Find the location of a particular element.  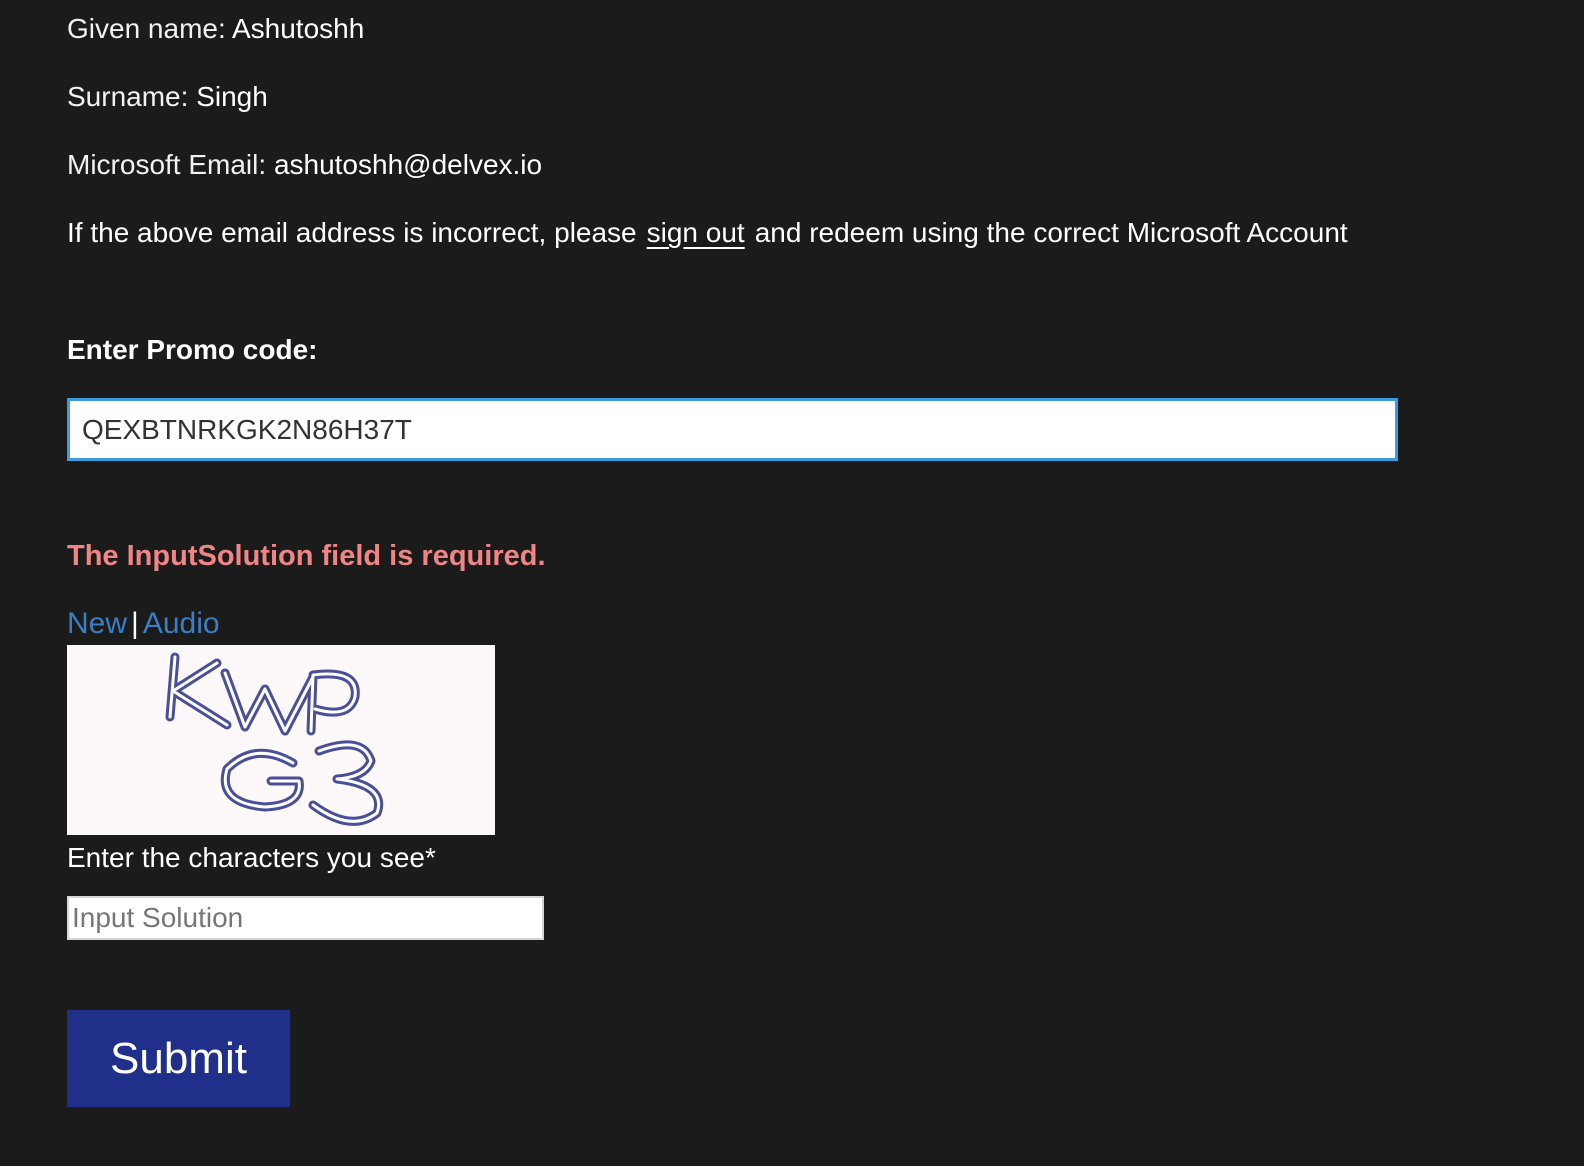

captcha-controls: New | Audio is located at coordinates (143, 624).